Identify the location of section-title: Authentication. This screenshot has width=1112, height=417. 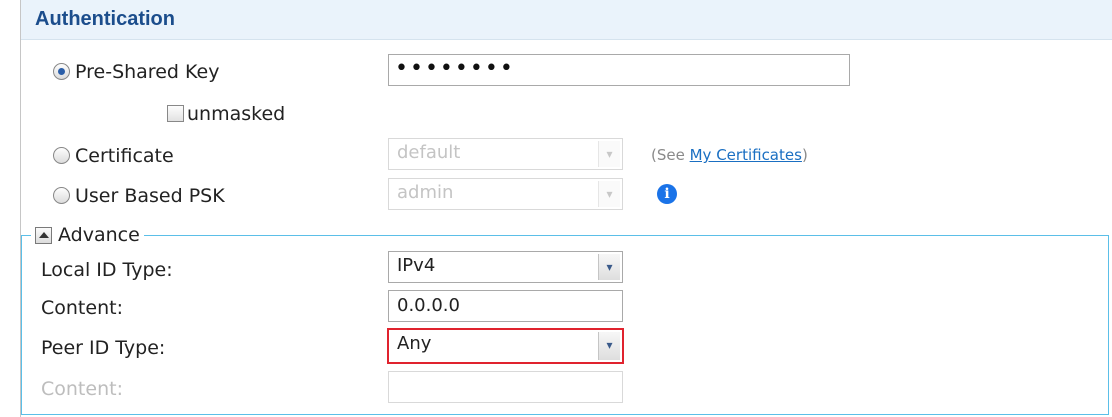
(105, 19).